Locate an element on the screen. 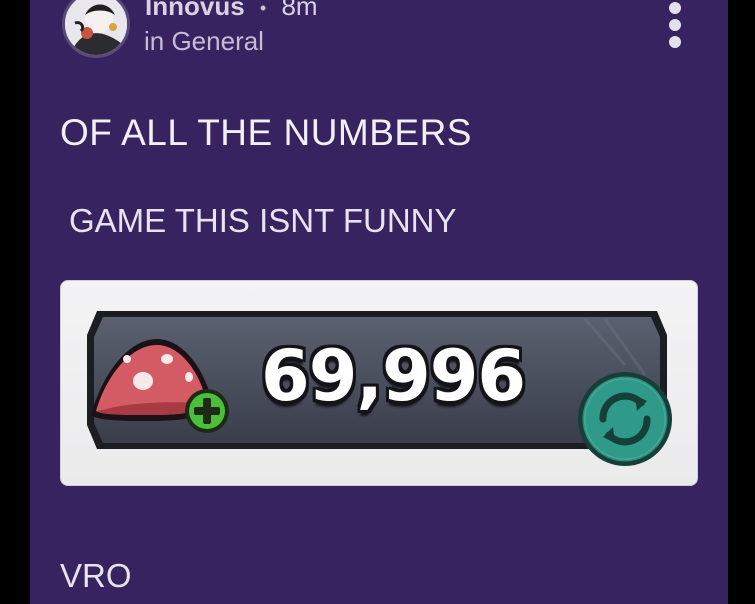 This screenshot has height=604, width=755. more-vertical-icon is located at coordinates (675, 8).